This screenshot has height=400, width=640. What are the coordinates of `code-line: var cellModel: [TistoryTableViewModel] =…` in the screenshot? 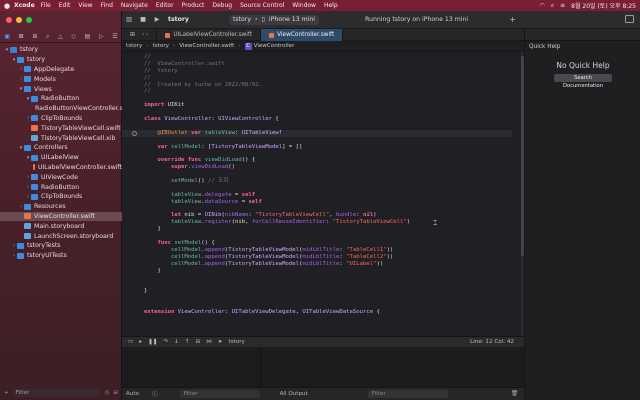 It's located at (317, 147).